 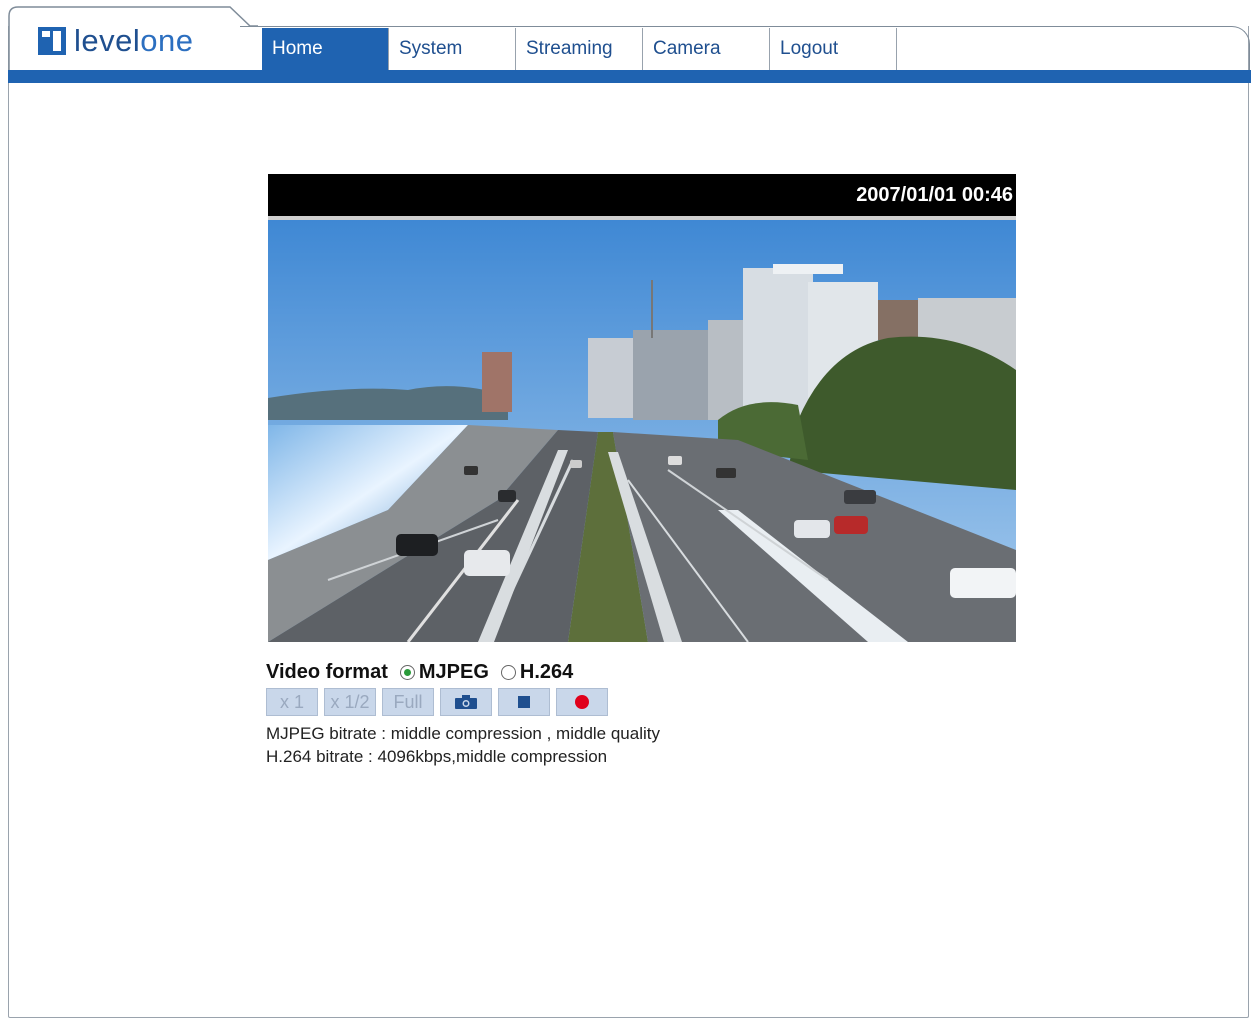 I want to click on fullscreen-button: Full, so click(x=408, y=702).